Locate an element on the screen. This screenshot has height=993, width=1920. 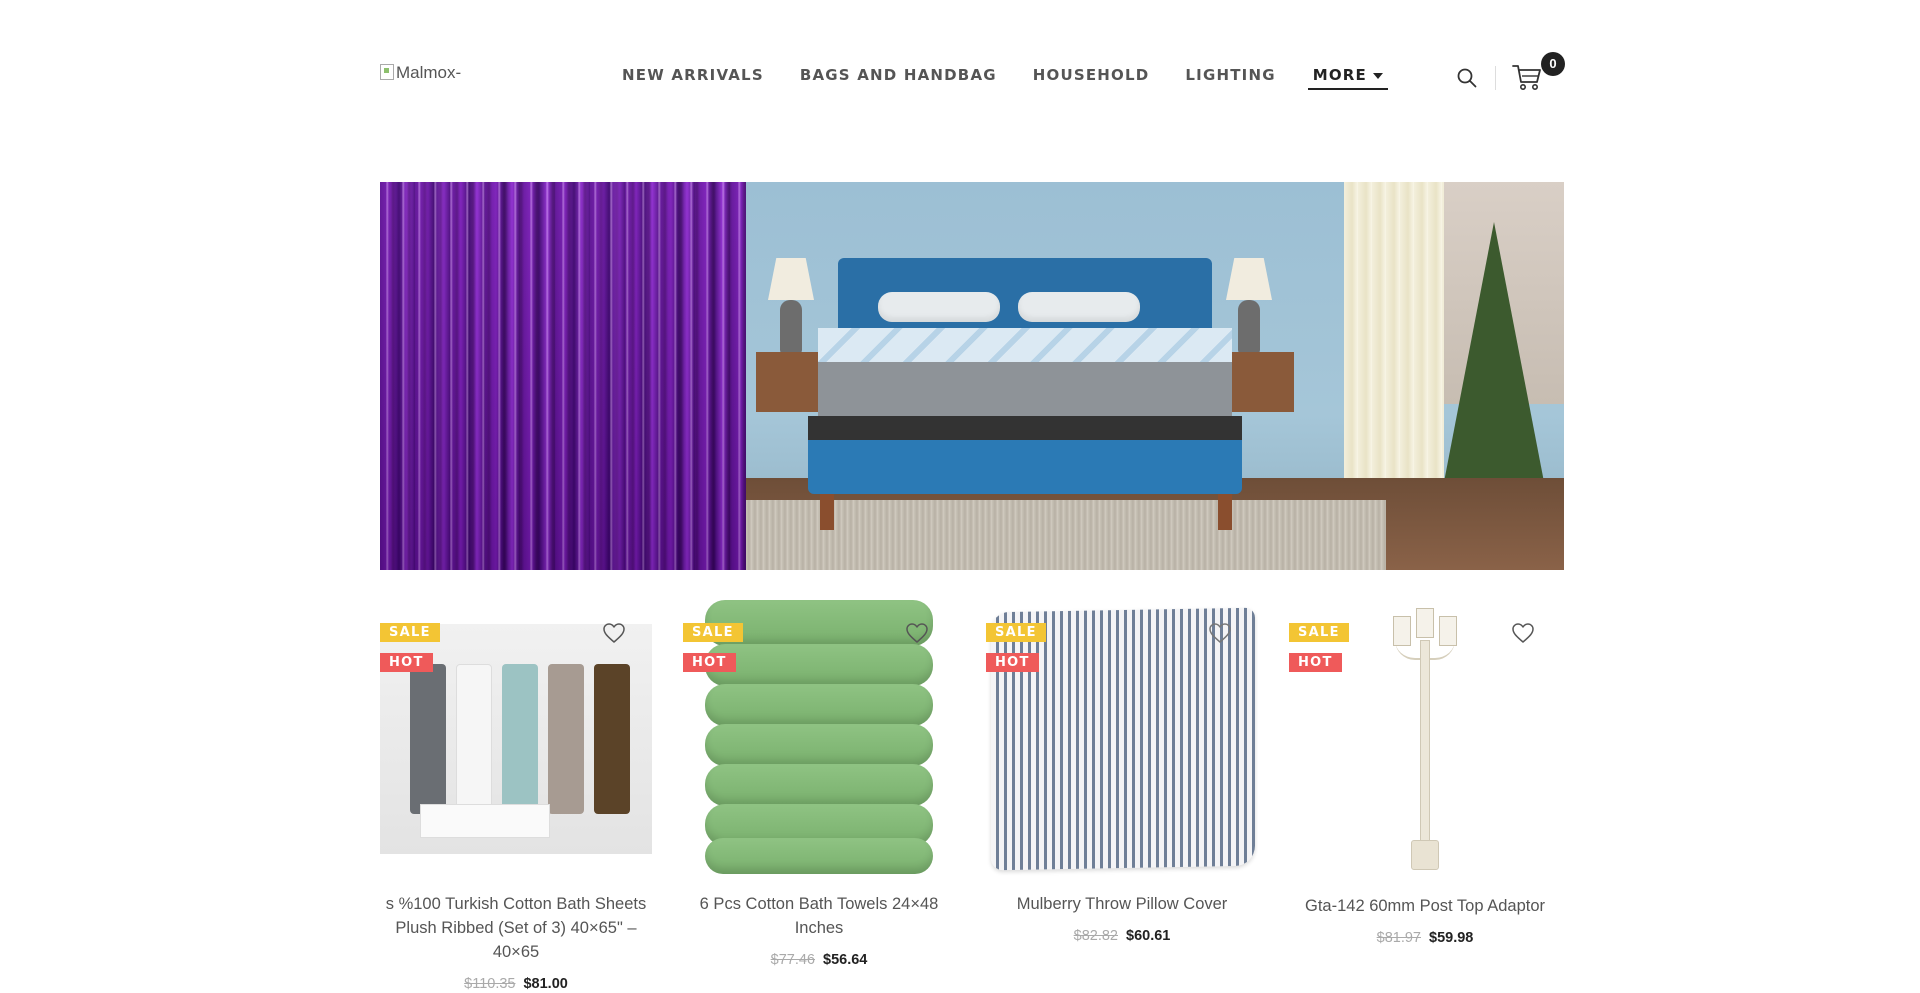
hero-nightstand-right is located at coordinates (1259, 382).